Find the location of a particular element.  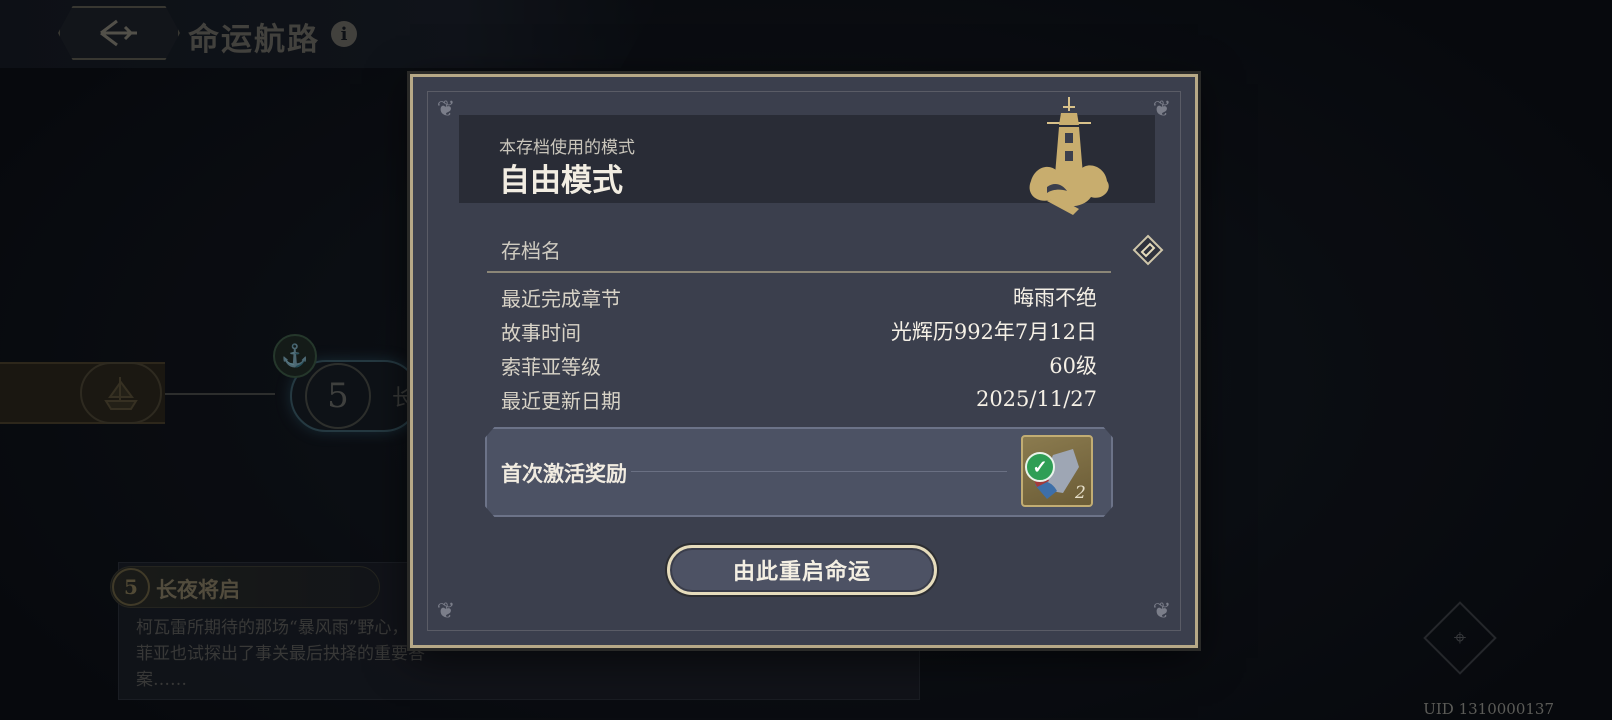

save-name-label: 存档名 is located at coordinates (531, 251).